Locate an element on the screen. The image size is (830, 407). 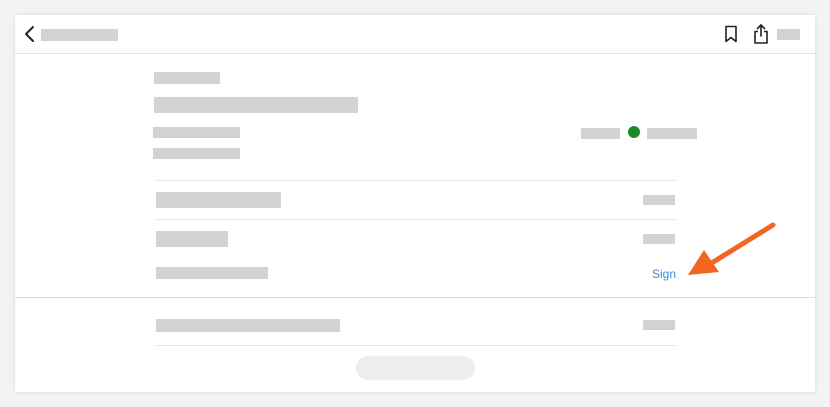
document-subtitle-placeholder is located at coordinates (187, 78).